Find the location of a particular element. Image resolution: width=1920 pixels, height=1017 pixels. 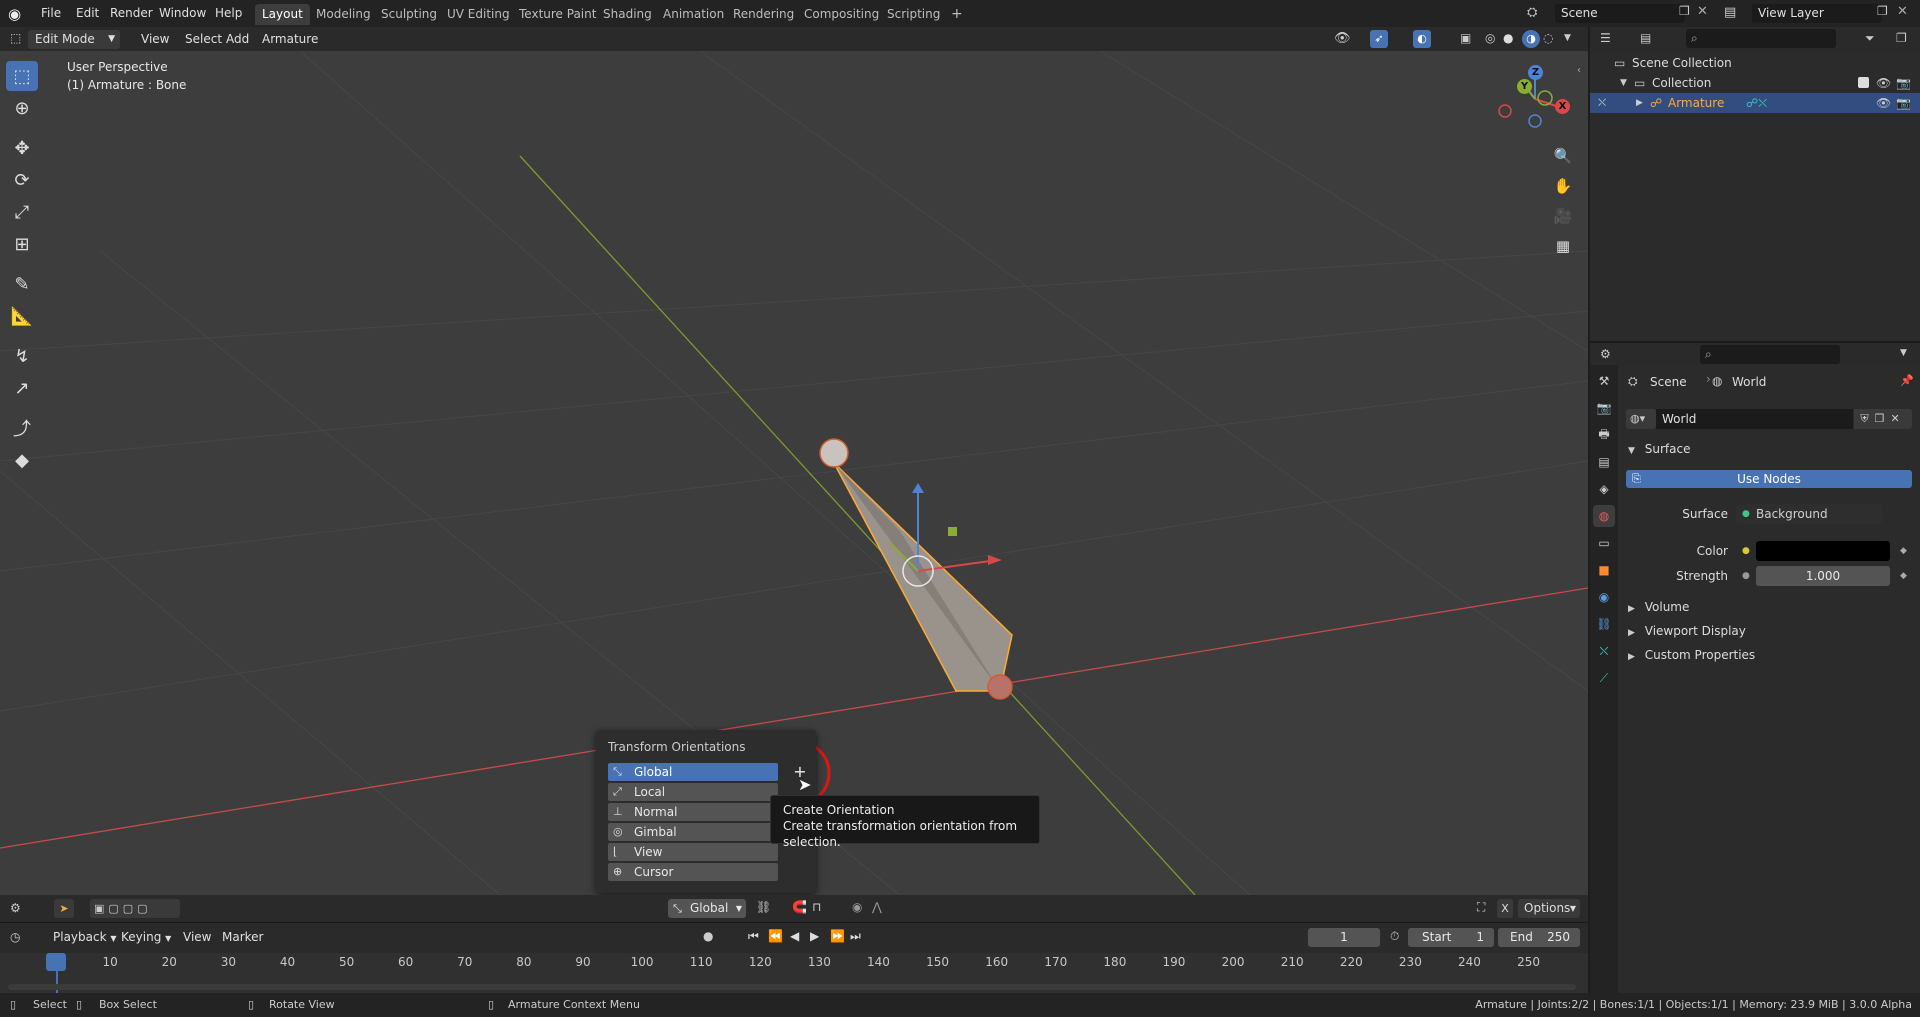

wireframe-shading-icon: ◎ is located at coordinates (1490, 38).